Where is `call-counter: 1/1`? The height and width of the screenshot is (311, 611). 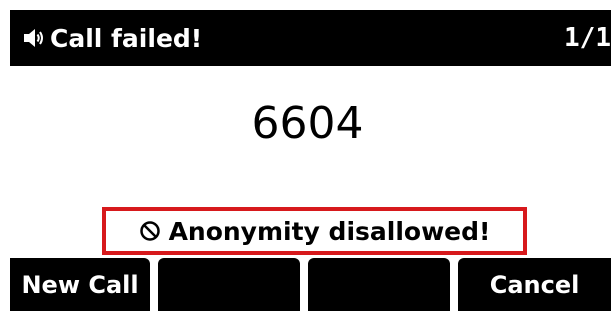
call-counter: 1/1 is located at coordinates (587, 38).